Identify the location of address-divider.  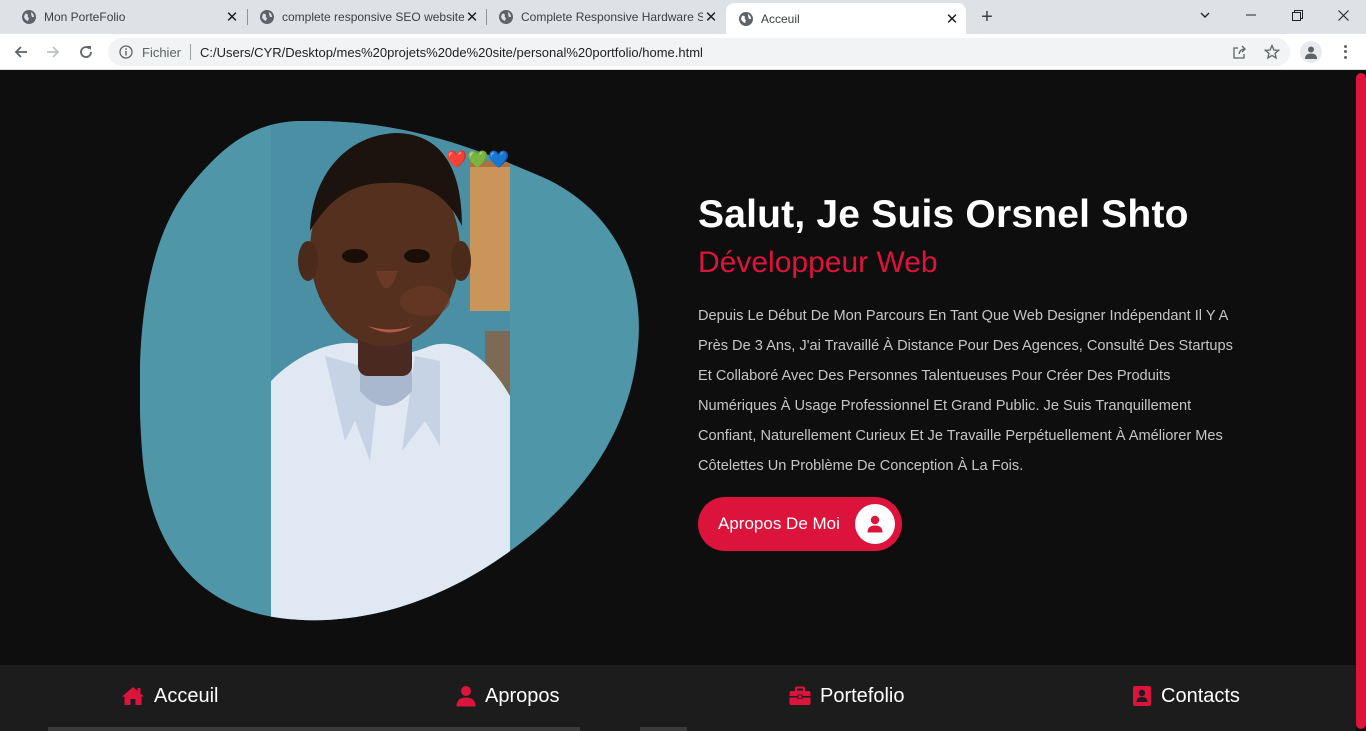
(191, 52).